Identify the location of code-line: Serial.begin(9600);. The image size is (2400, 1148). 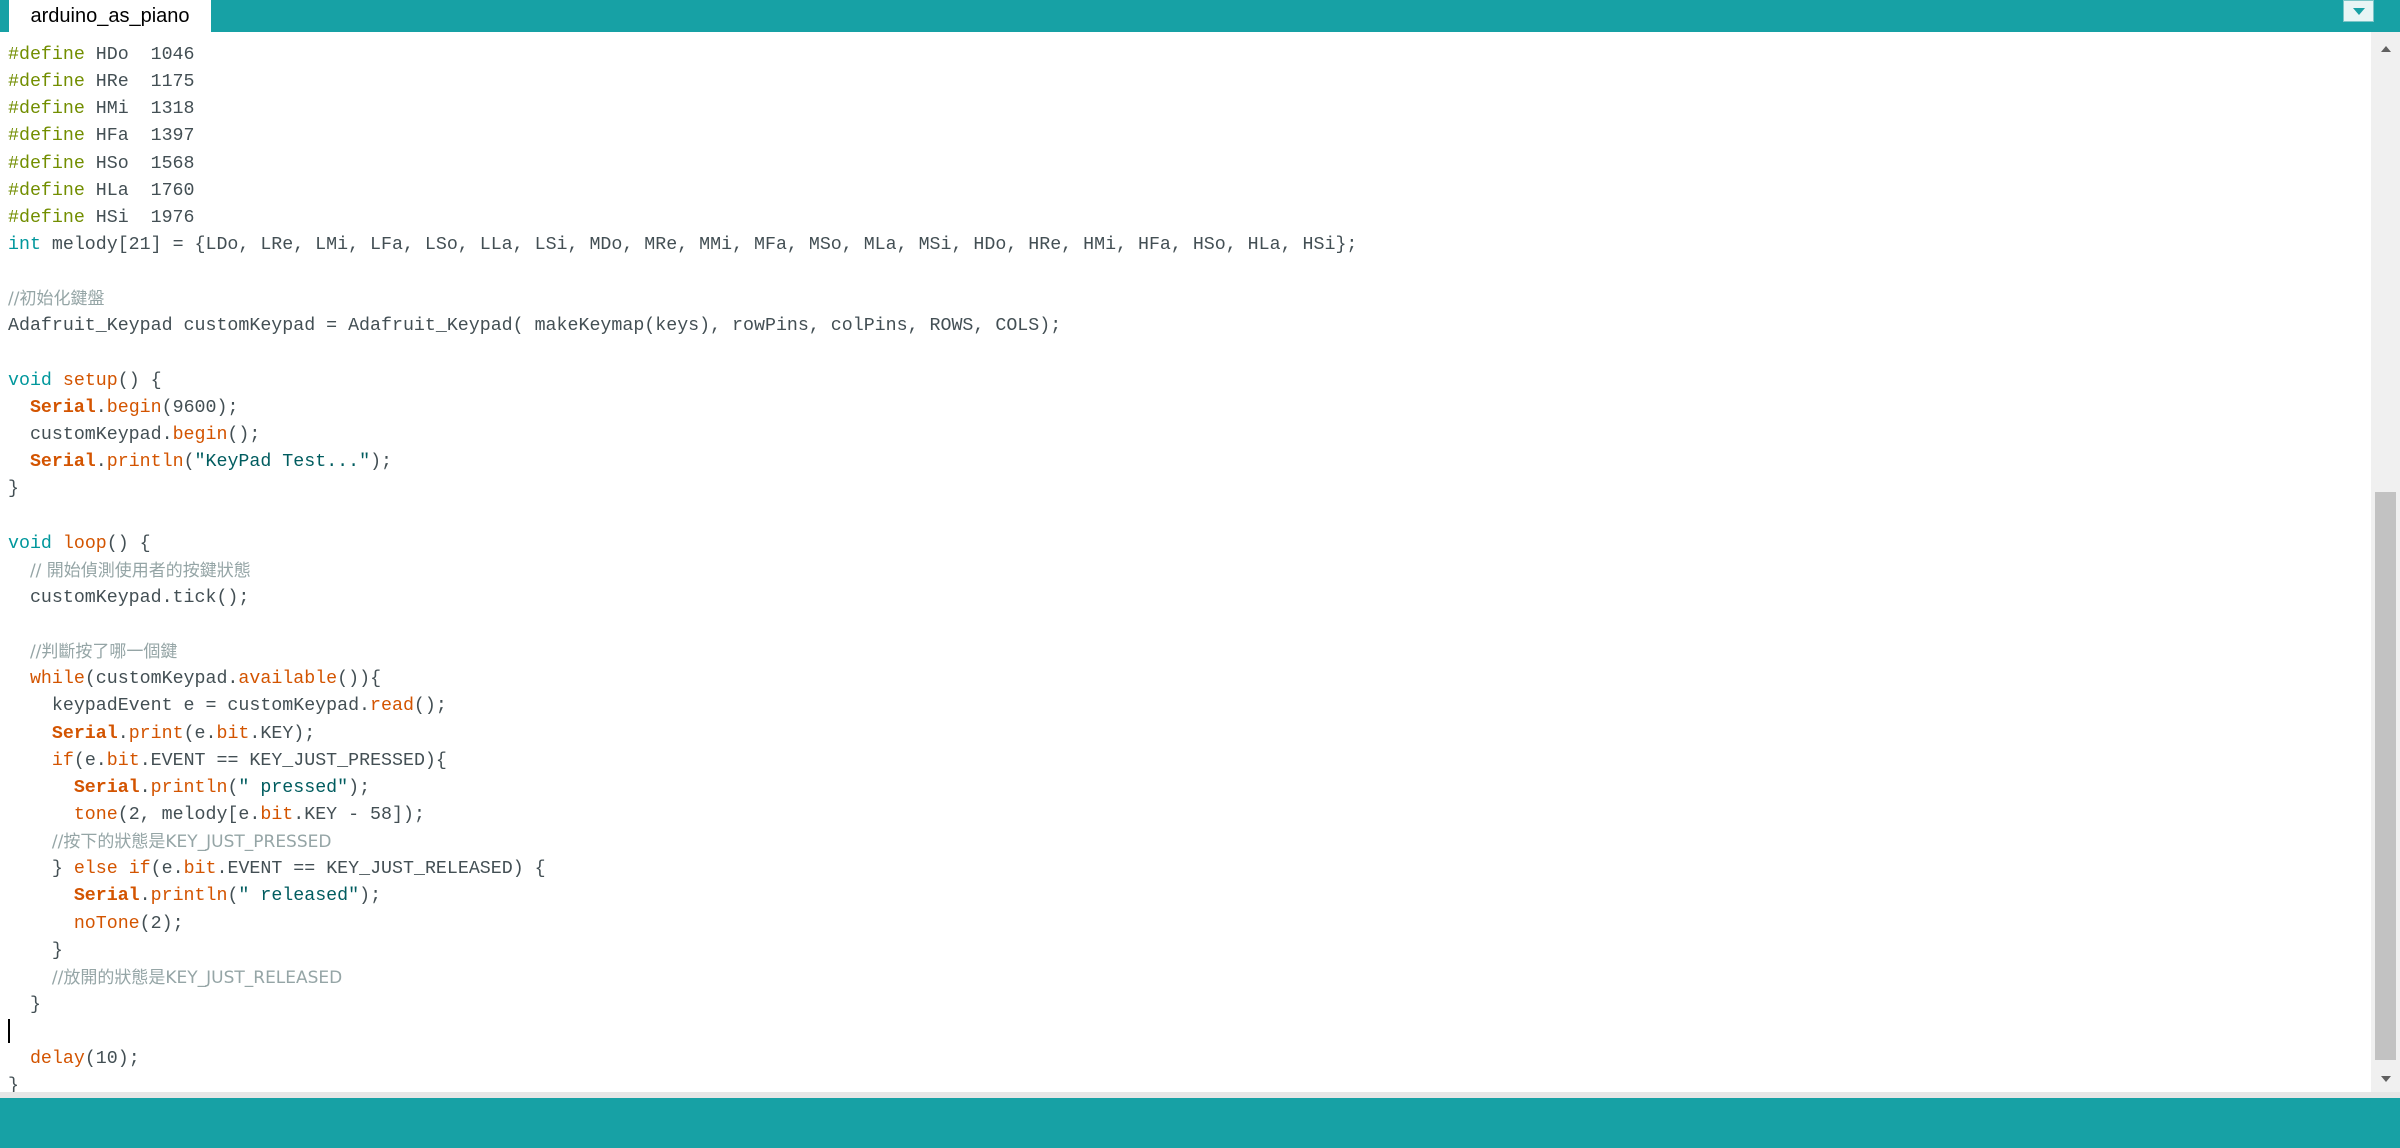
(682, 408).